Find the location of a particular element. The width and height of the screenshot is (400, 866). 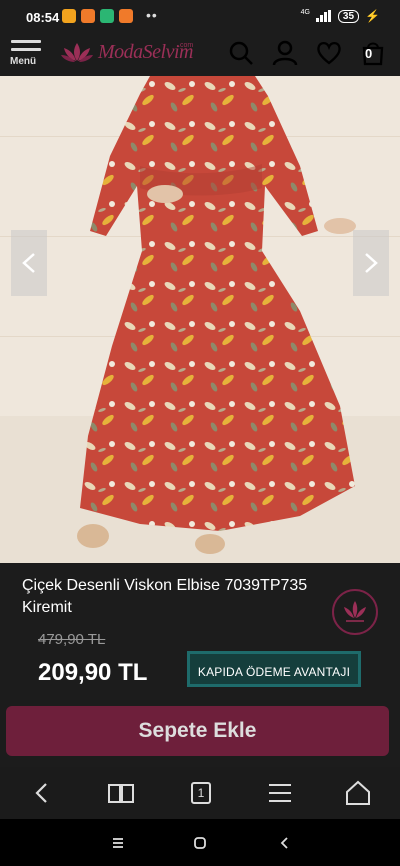

more-notifications-icon: •• is located at coordinates (152, 15).